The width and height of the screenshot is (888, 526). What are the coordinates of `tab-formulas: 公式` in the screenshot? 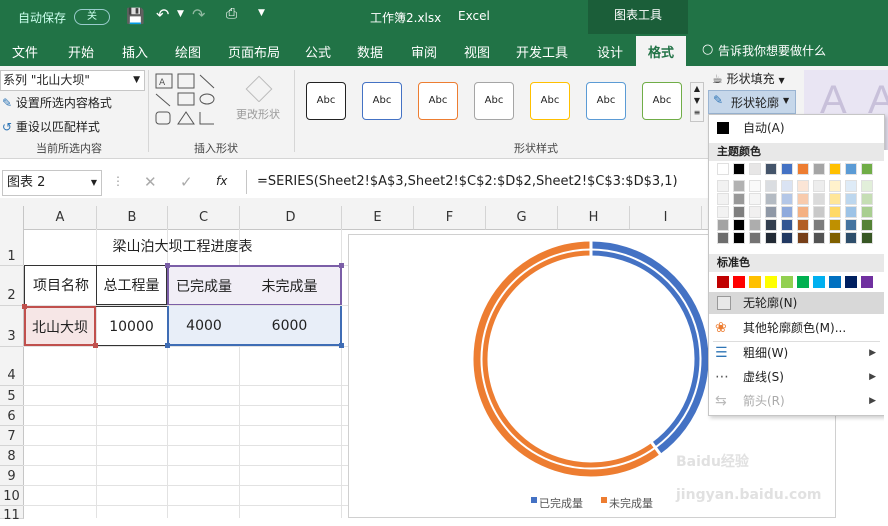 It's located at (318, 51).